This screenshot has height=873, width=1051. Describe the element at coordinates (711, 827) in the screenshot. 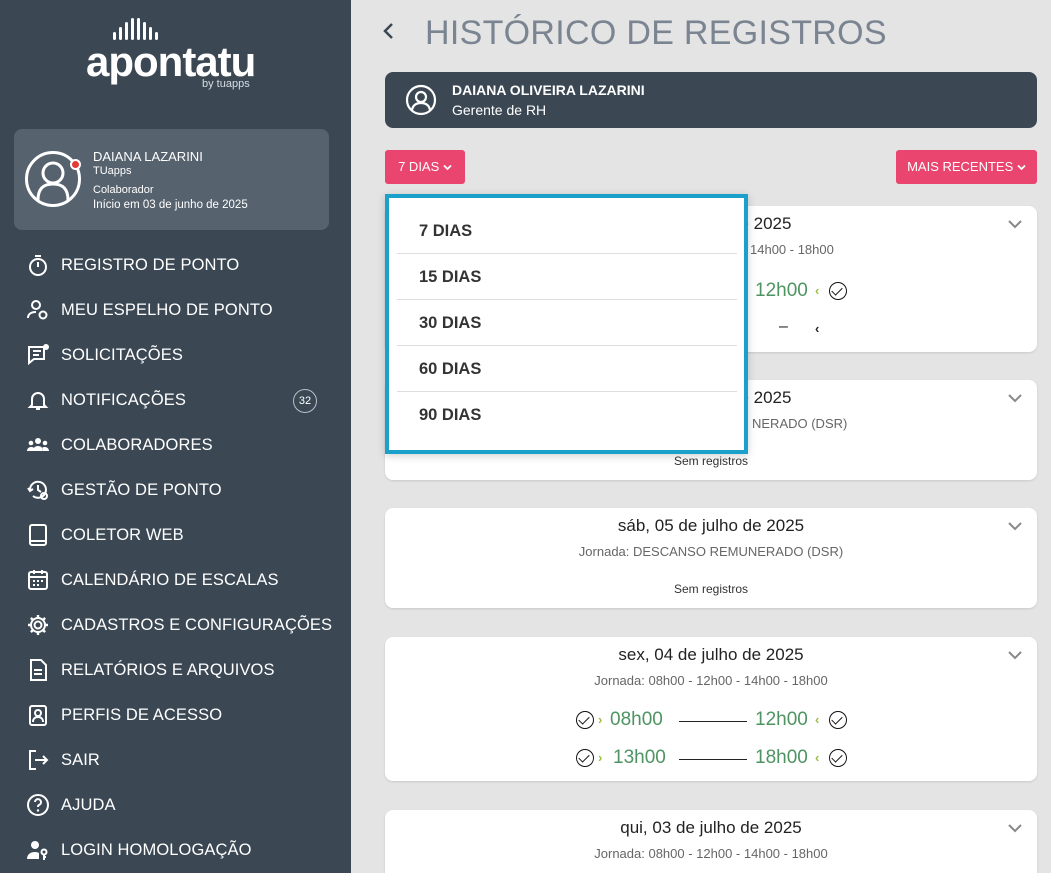

I see `card-date: qui, 03 de julho de 2025` at that location.